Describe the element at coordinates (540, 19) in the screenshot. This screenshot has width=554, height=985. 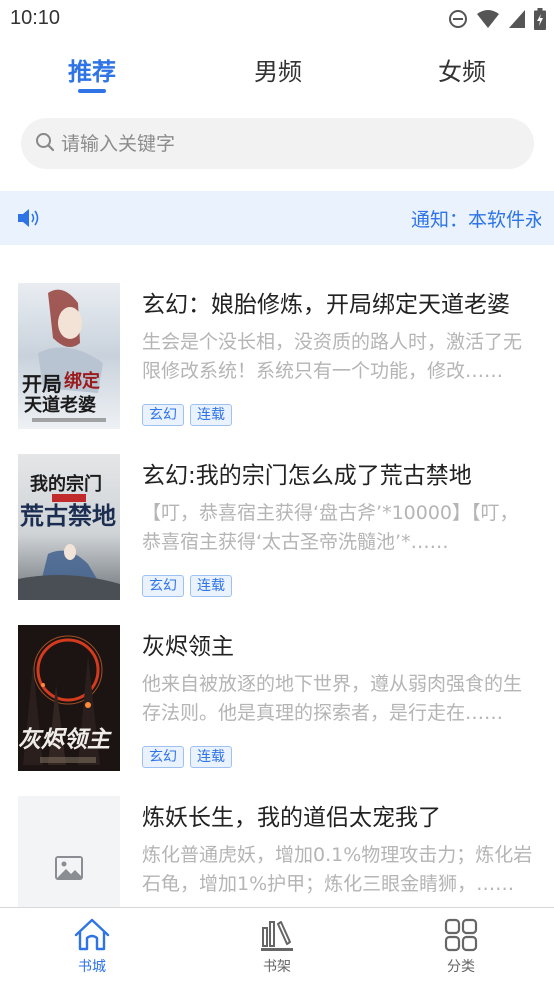
I see `battery-charging-icon` at that location.